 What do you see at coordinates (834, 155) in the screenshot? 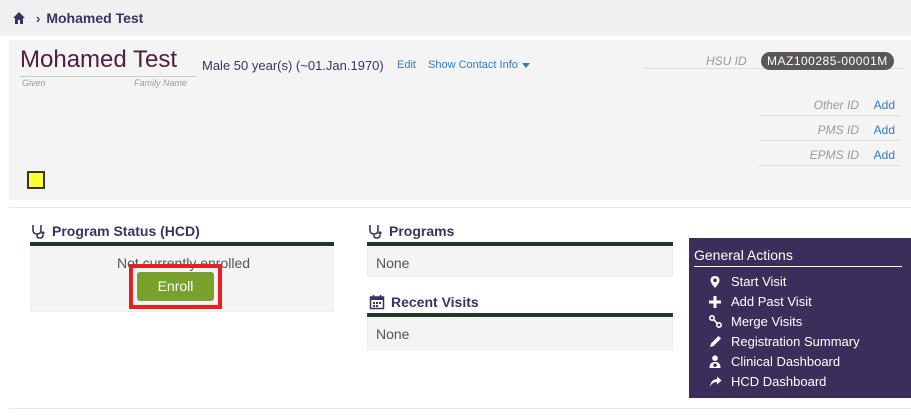
I see `epms-id-label: EPMS ID` at bounding box center [834, 155].